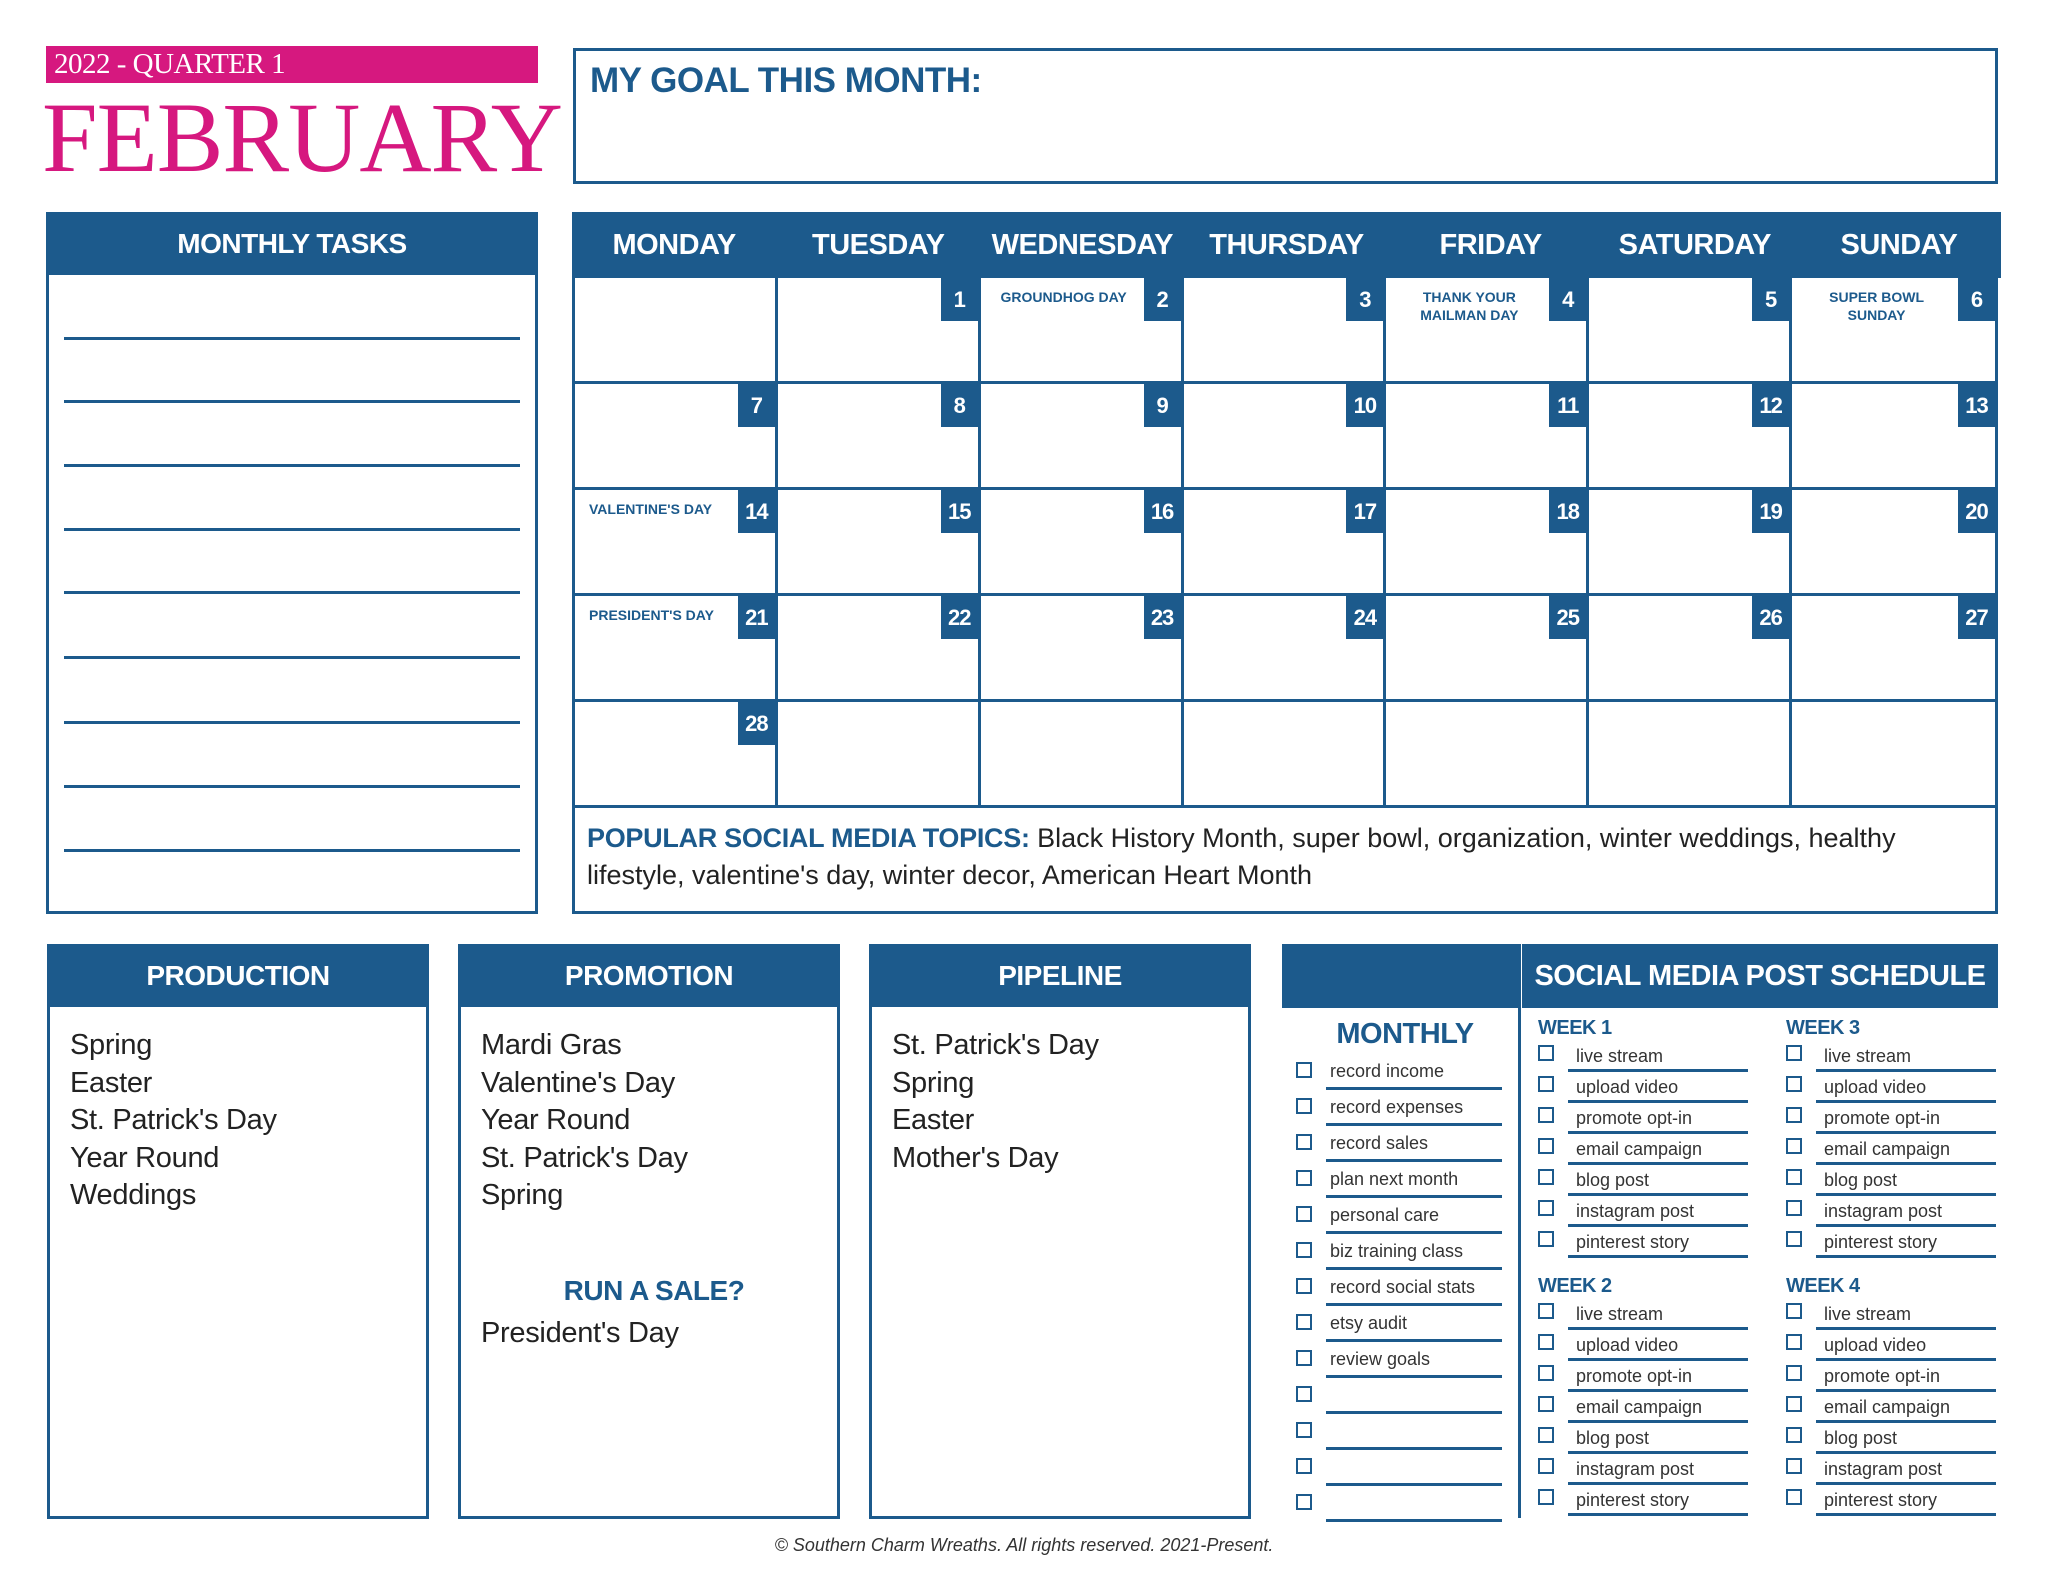  What do you see at coordinates (1414, 1289) in the screenshot?
I see `checklist-text: record social stats` at bounding box center [1414, 1289].